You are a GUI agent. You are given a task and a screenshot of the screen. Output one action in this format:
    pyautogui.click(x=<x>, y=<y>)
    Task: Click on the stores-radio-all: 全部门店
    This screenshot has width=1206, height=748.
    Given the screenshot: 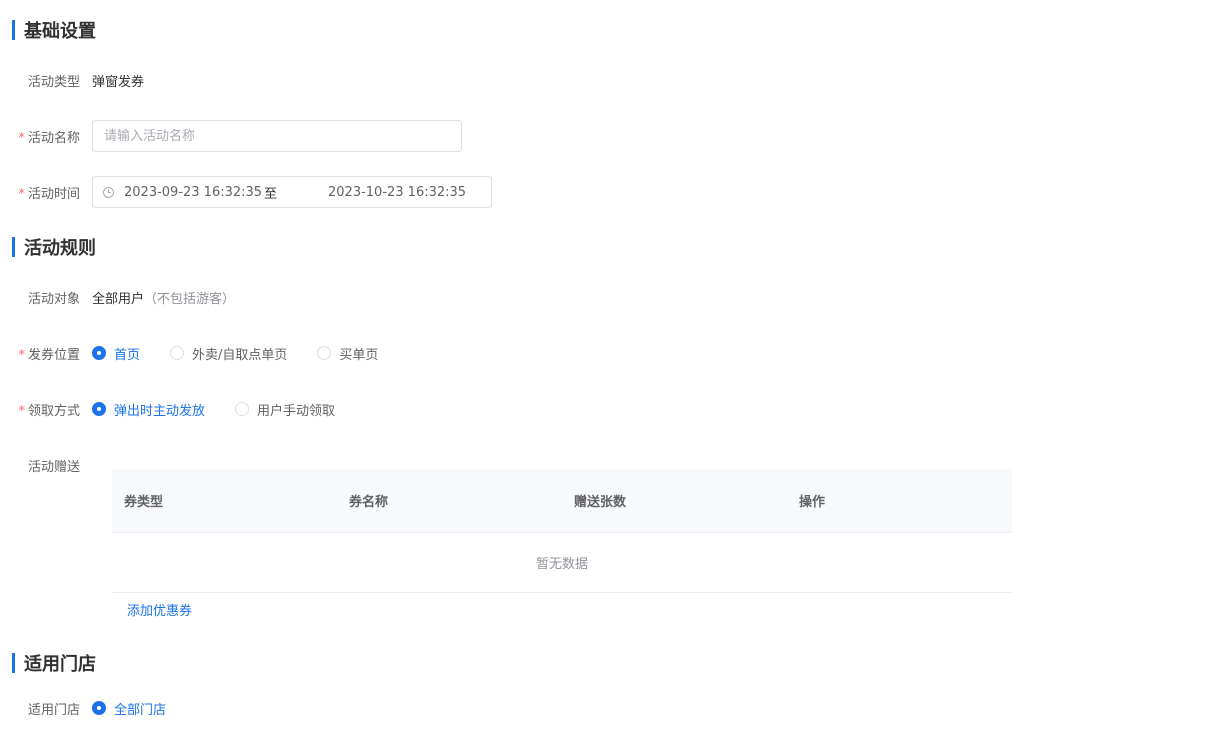 What is the action you would take?
    pyautogui.click(x=129, y=708)
    